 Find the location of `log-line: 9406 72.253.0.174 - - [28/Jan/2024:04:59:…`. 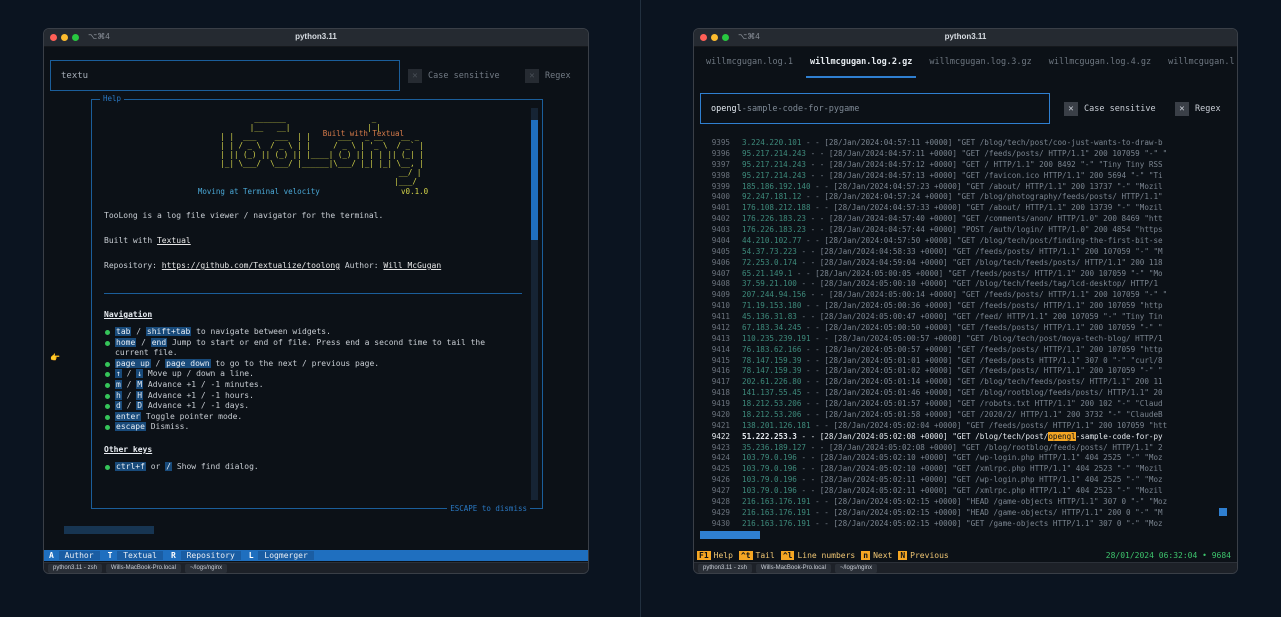

log-line: 9406 72.253.0.174 - - [28/Jan/2024:04:59:… is located at coordinates (960, 263).